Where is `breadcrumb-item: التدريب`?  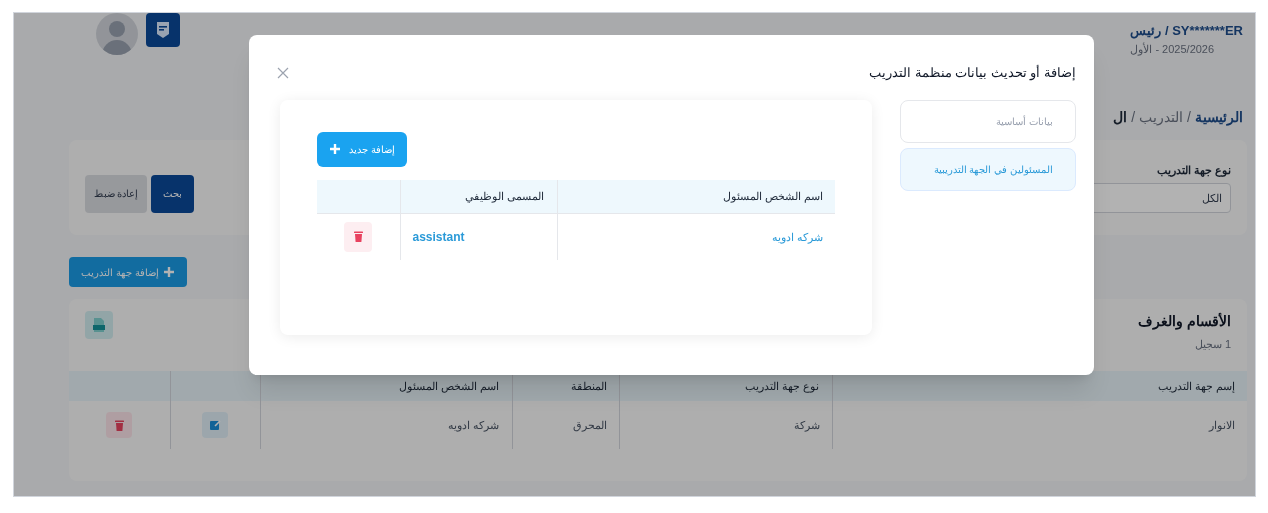 breadcrumb-item: التدريب is located at coordinates (1161, 117).